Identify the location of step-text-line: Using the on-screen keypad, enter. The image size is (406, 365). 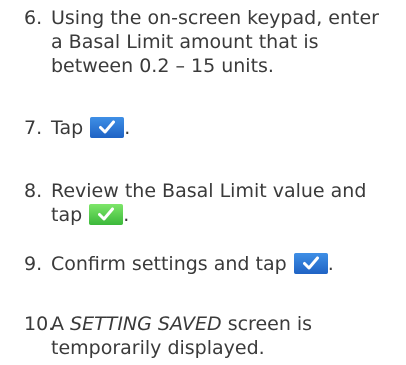
(215, 18).